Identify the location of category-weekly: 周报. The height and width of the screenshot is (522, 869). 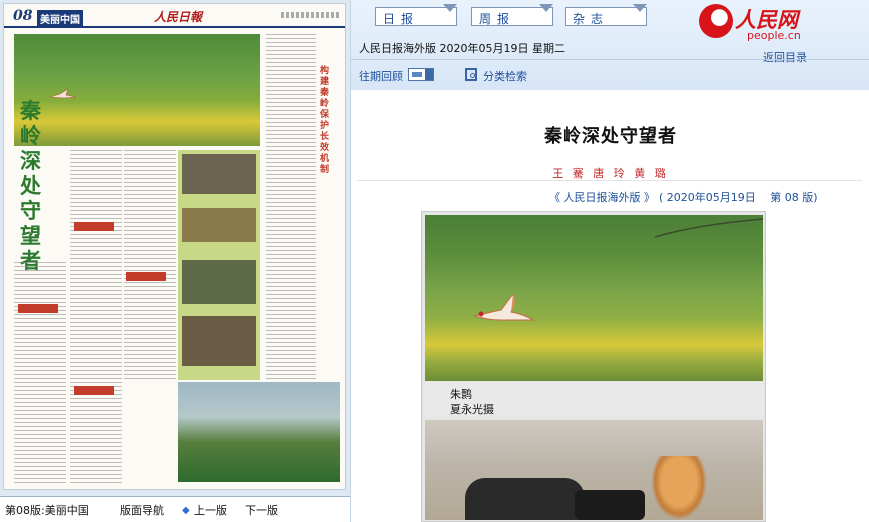
(512, 15).